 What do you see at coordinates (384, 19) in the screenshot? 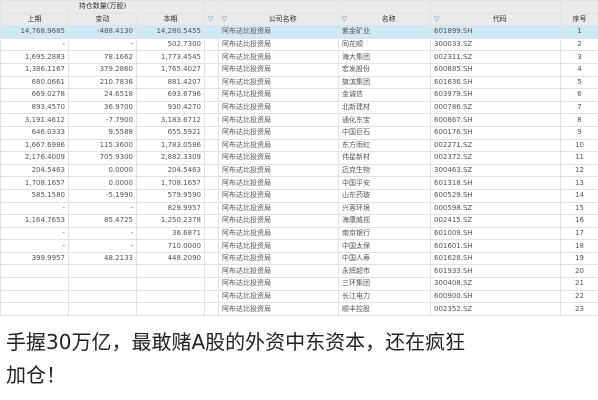
I see `column-header-name: ▽ 名称` at bounding box center [384, 19].